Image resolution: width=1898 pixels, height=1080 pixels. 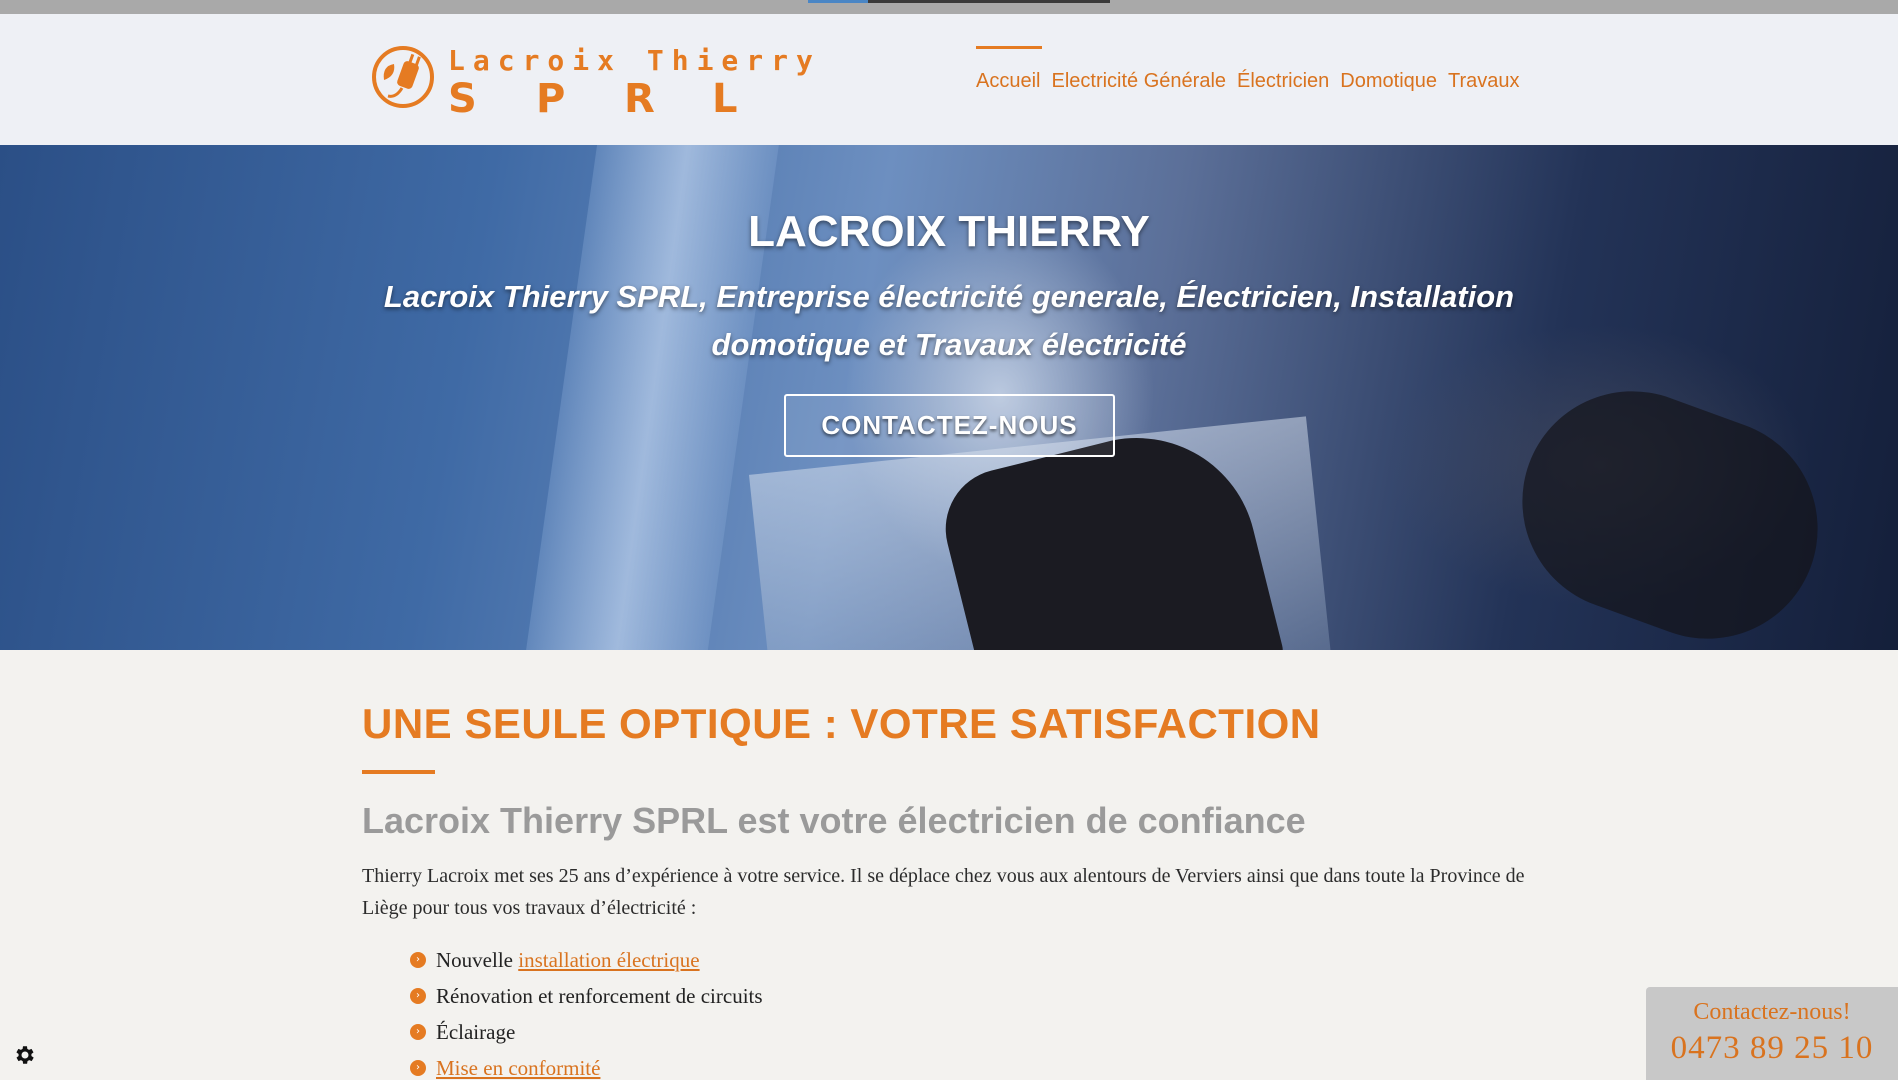 I want to click on list-item-text: Éclairage, so click(x=476, y=1031).